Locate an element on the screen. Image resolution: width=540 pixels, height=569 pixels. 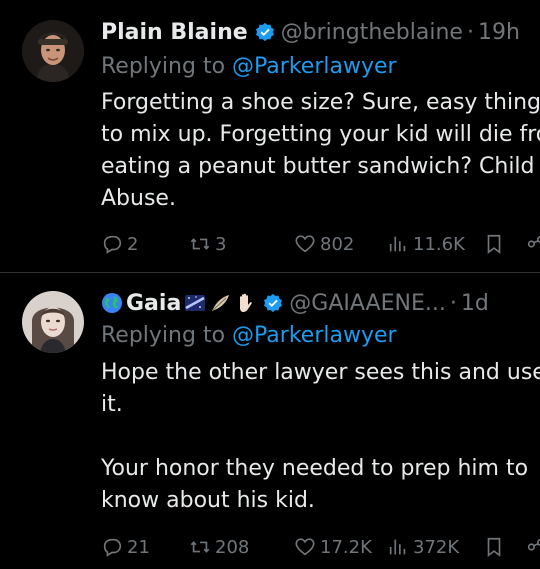
globe-icon is located at coordinates (112, 303).